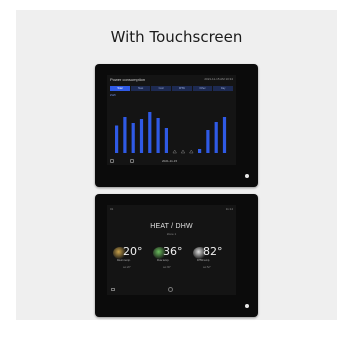 The width and height of the screenshot is (354, 338). I want to click on screen-subtitle: Zone 1, so click(171, 234).